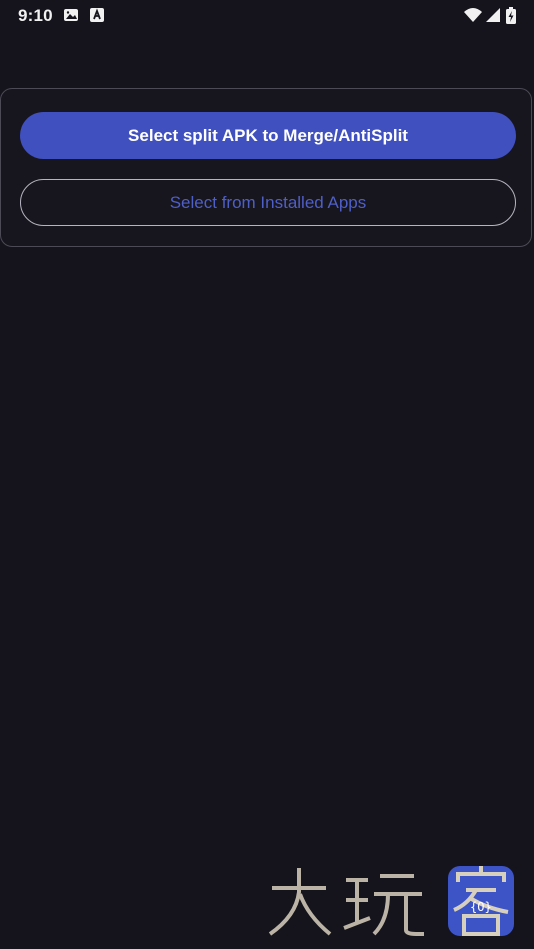 The width and height of the screenshot is (534, 949). Describe the element at coordinates (268, 135) in the screenshot. I see `select-split-apk-button: Select split APK to Merge/AntiSplit` at that location.